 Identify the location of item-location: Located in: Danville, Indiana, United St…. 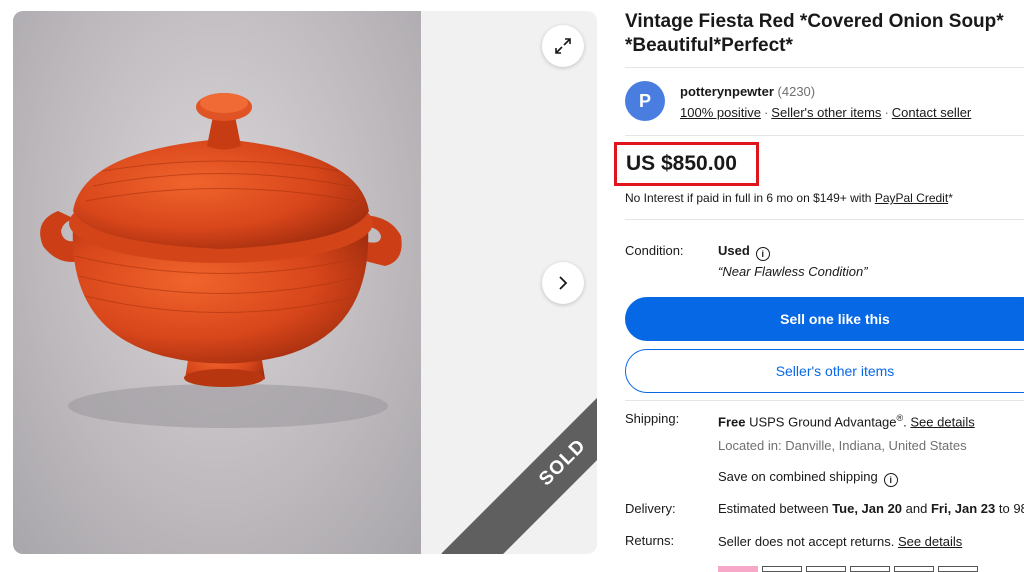
(842, 445).